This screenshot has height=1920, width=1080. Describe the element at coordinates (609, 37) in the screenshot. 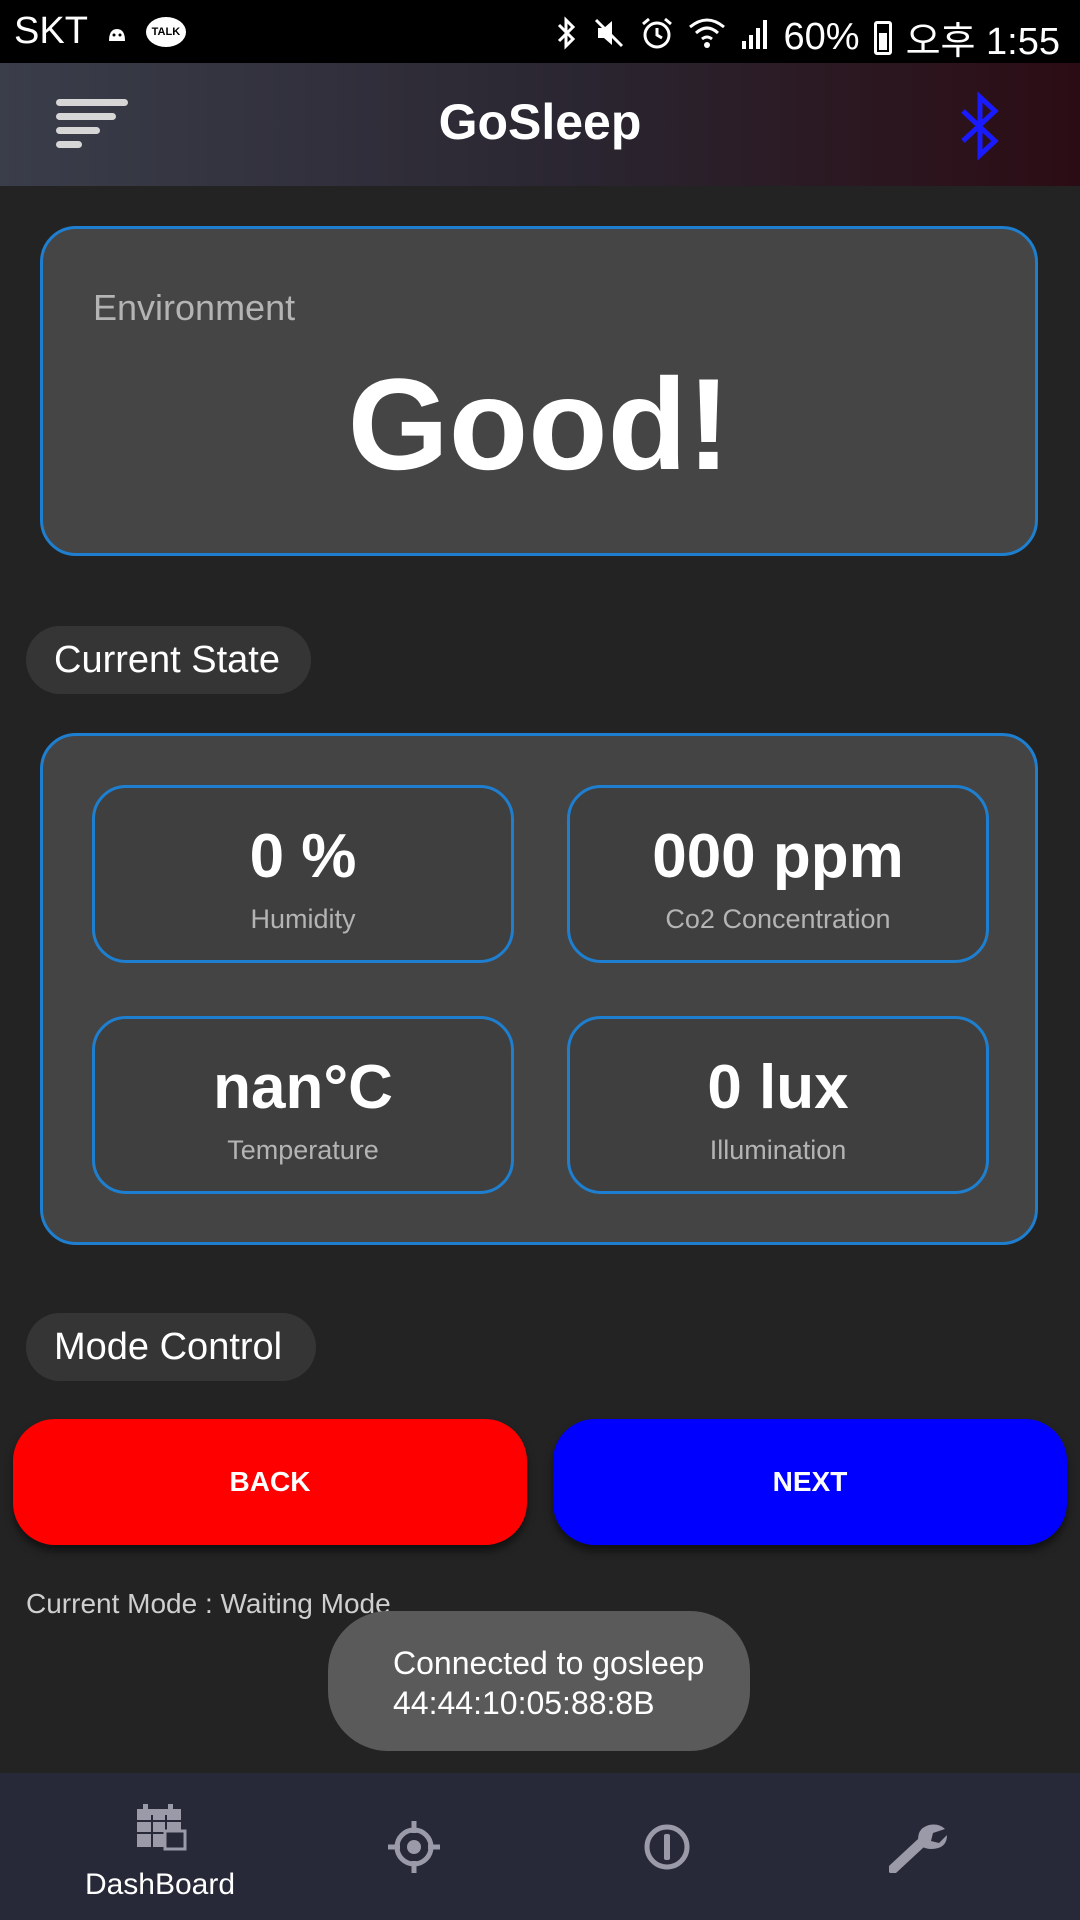

I see `mute-icon` at that location.